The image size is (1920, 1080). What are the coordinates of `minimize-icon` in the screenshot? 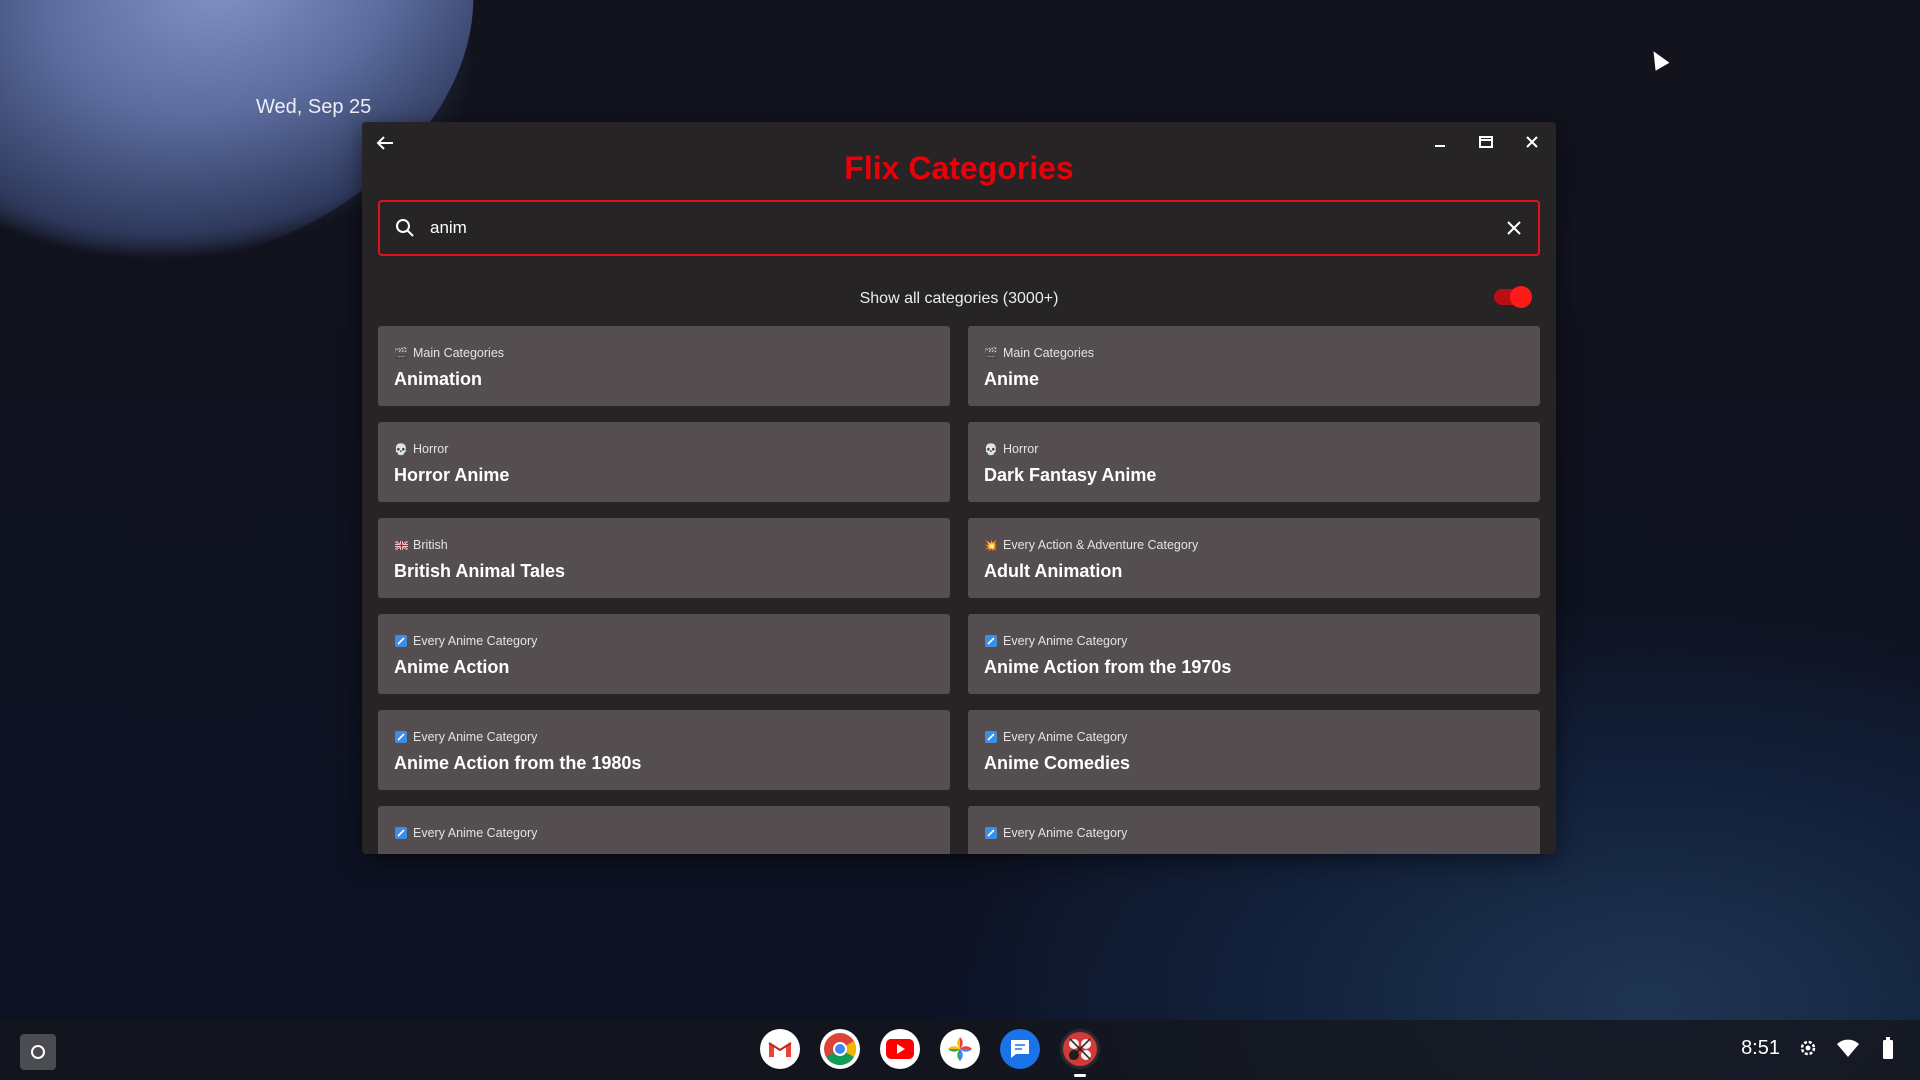 It's located at (1440, 146).